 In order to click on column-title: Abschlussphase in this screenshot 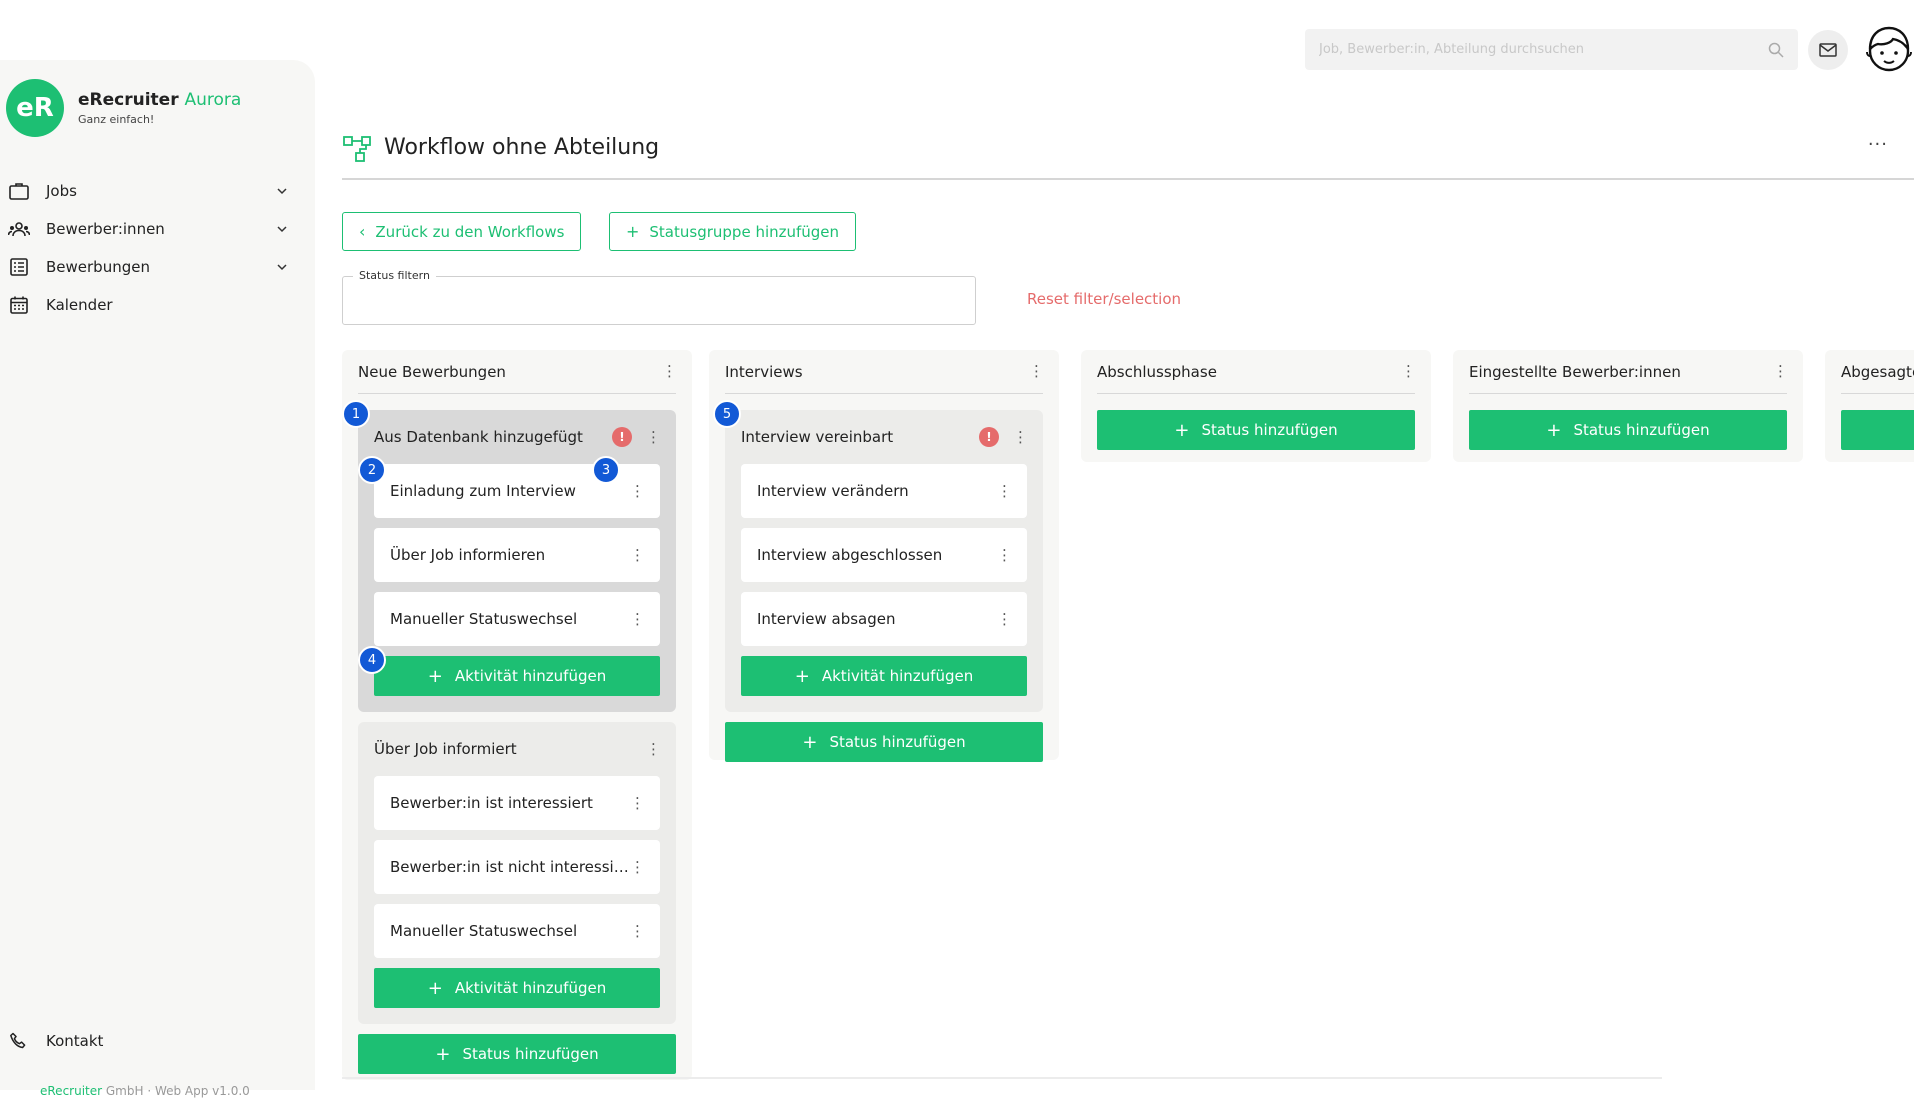, I will do `click(1157, 371)`.